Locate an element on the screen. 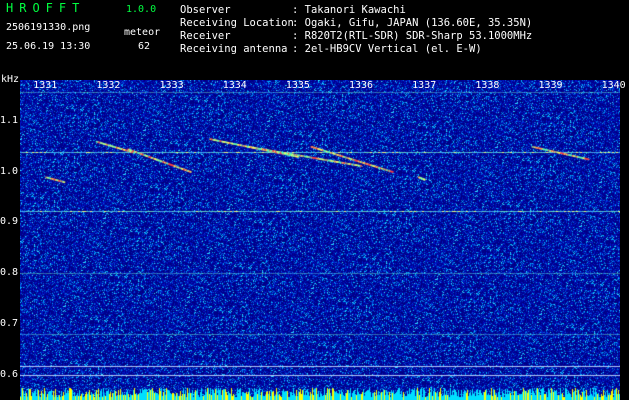 Image resolution: width=629 pixels, height=400 pixels. y-axis-unit: kHz is located at coordinates (10, 79).